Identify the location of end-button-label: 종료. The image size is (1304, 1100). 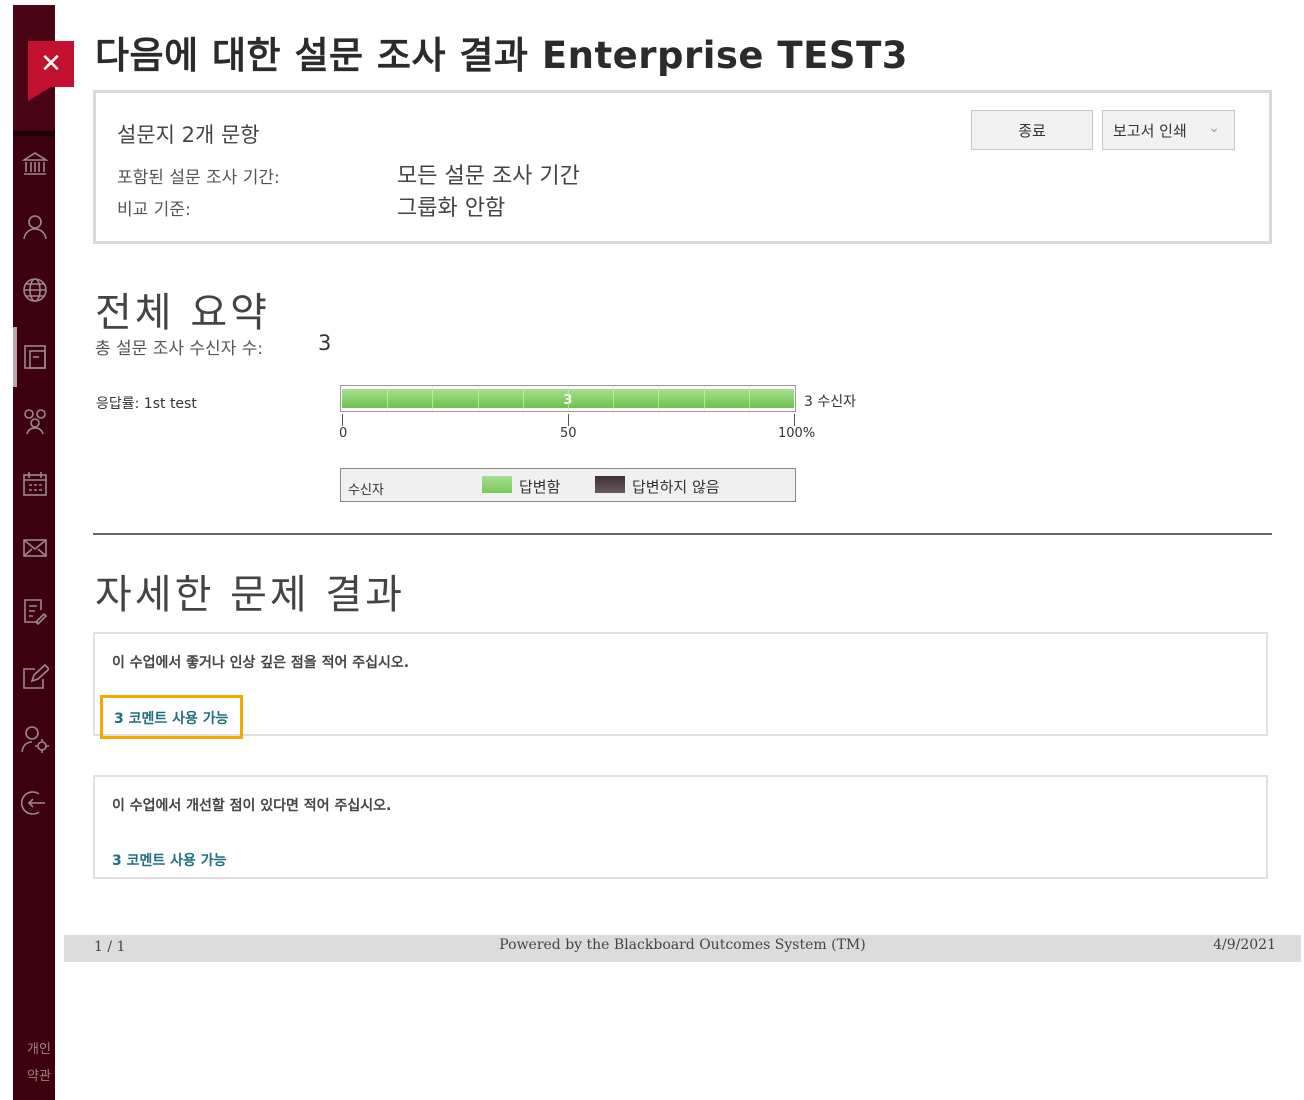
(1032, 130).